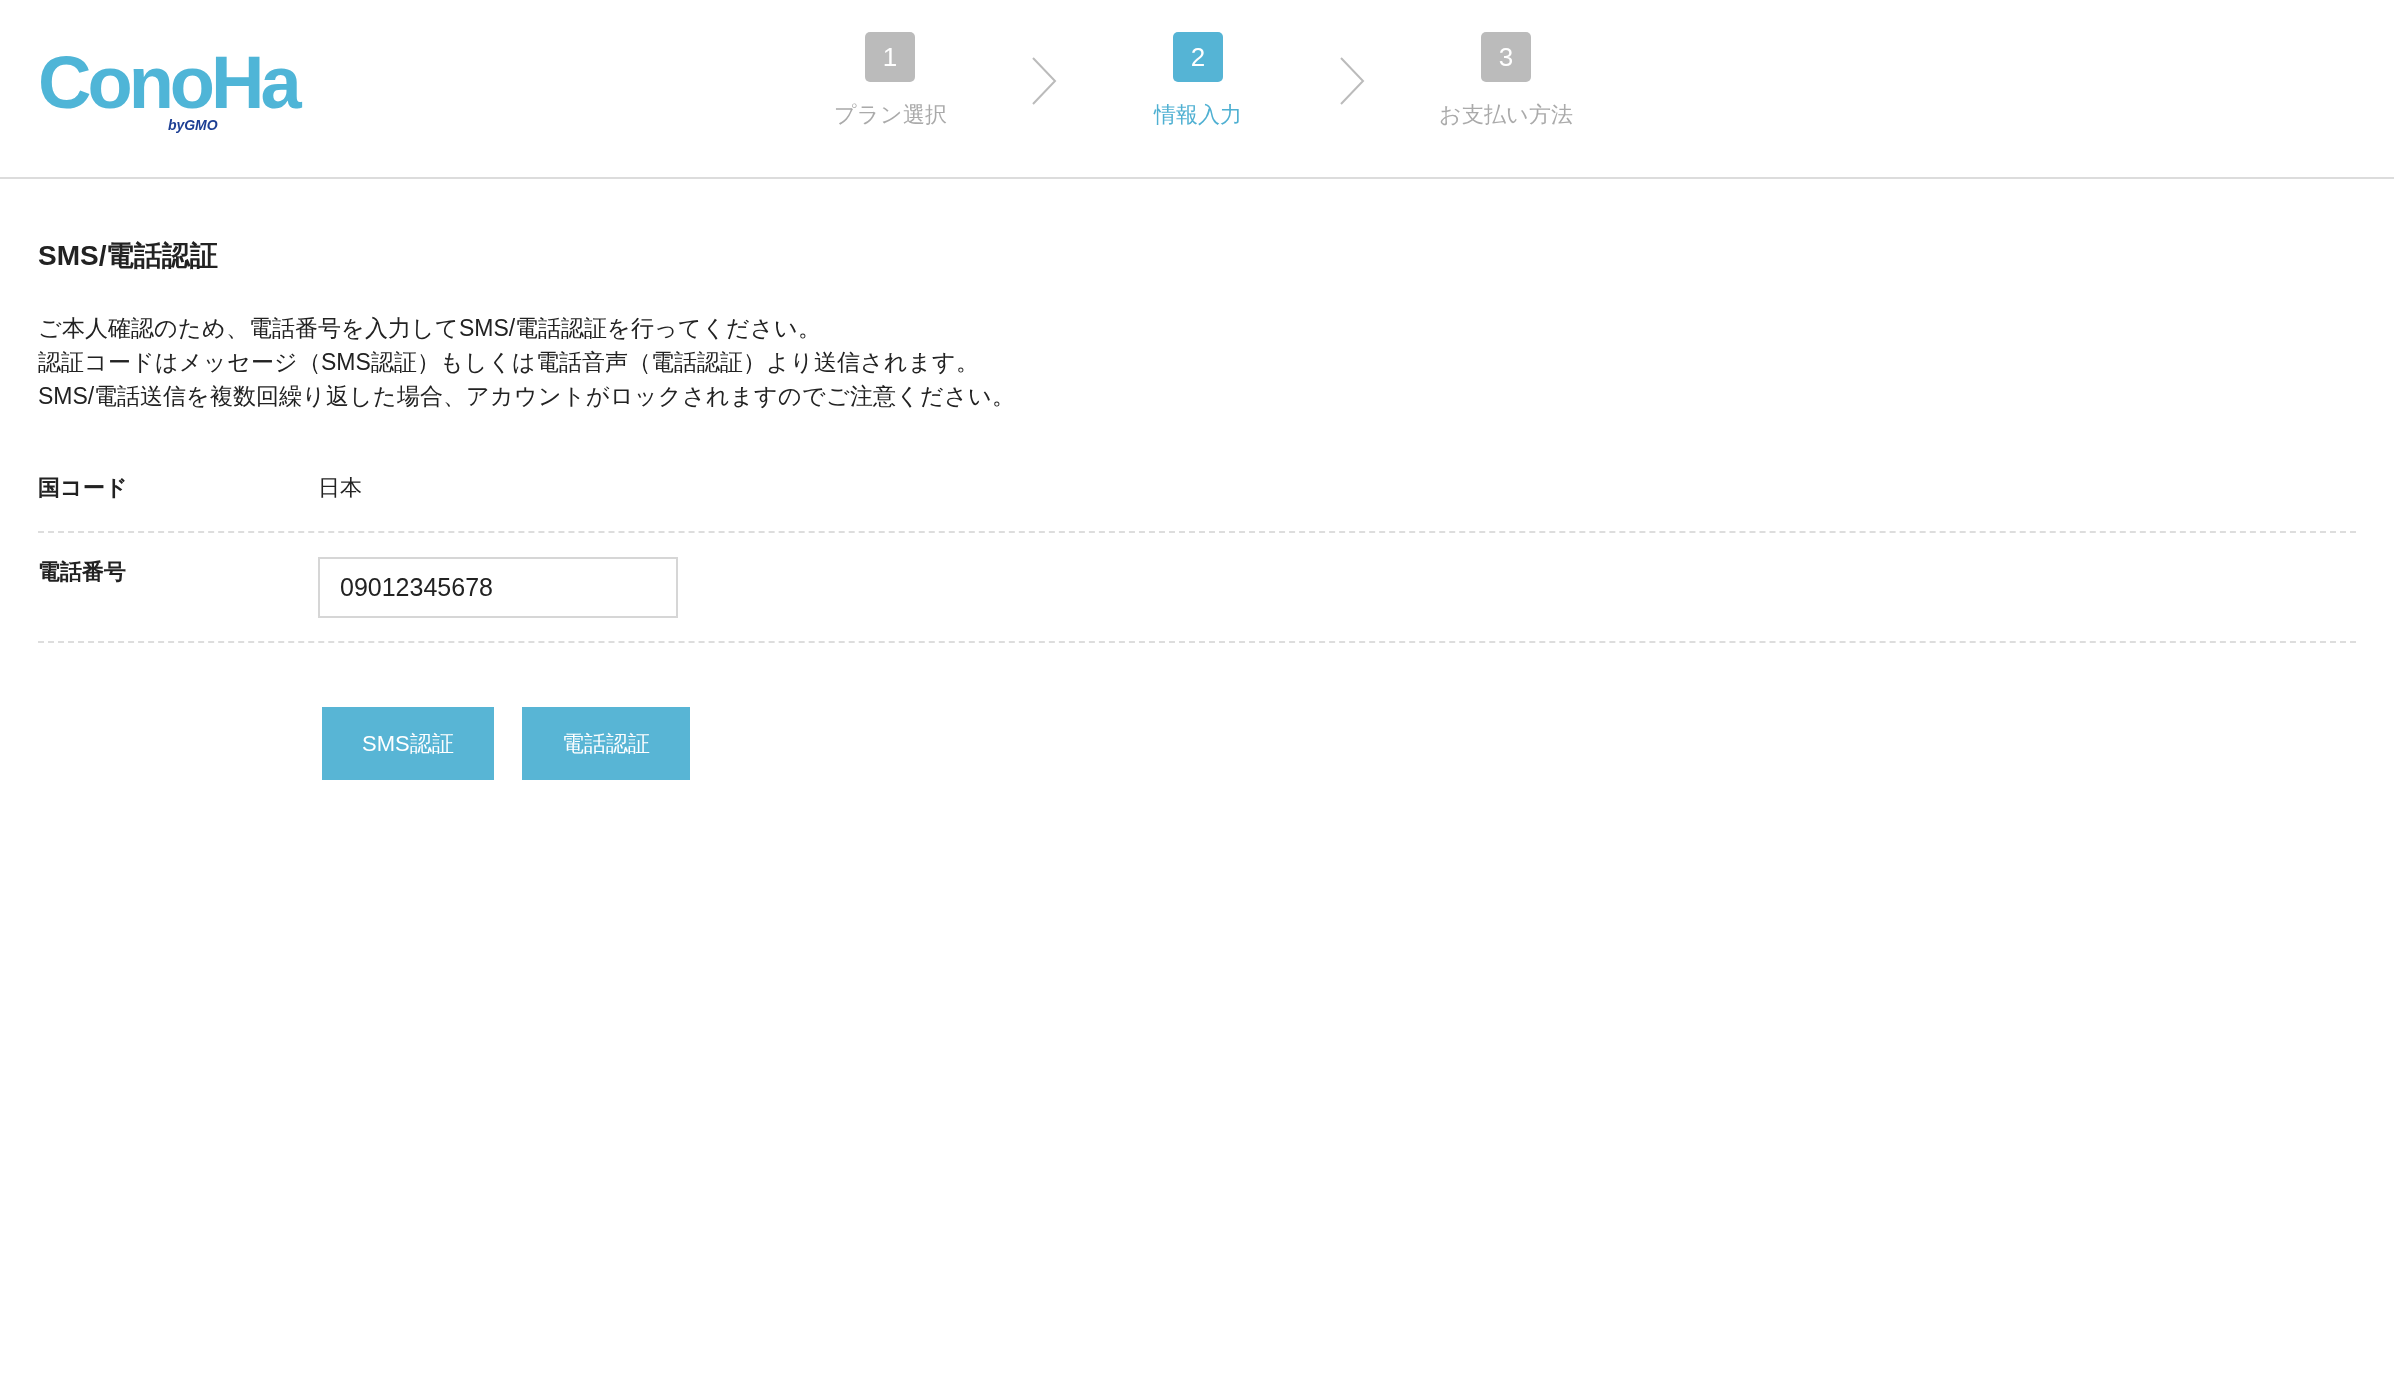 Image resolution: width=2394 pixels, height=1396 pixels. What do you see at coordinates (129, 256) in the screenshot?
I see `section-title: SMS/電話認証` at bounding box center [129, 256].